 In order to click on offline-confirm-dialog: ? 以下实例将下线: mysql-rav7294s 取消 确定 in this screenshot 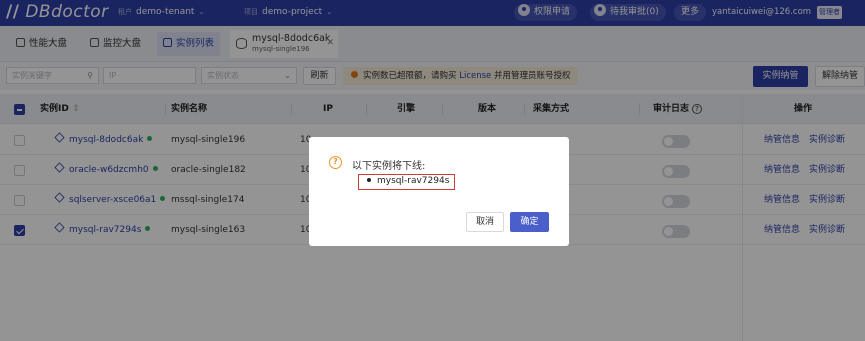, I will do `click(439, 191)`.